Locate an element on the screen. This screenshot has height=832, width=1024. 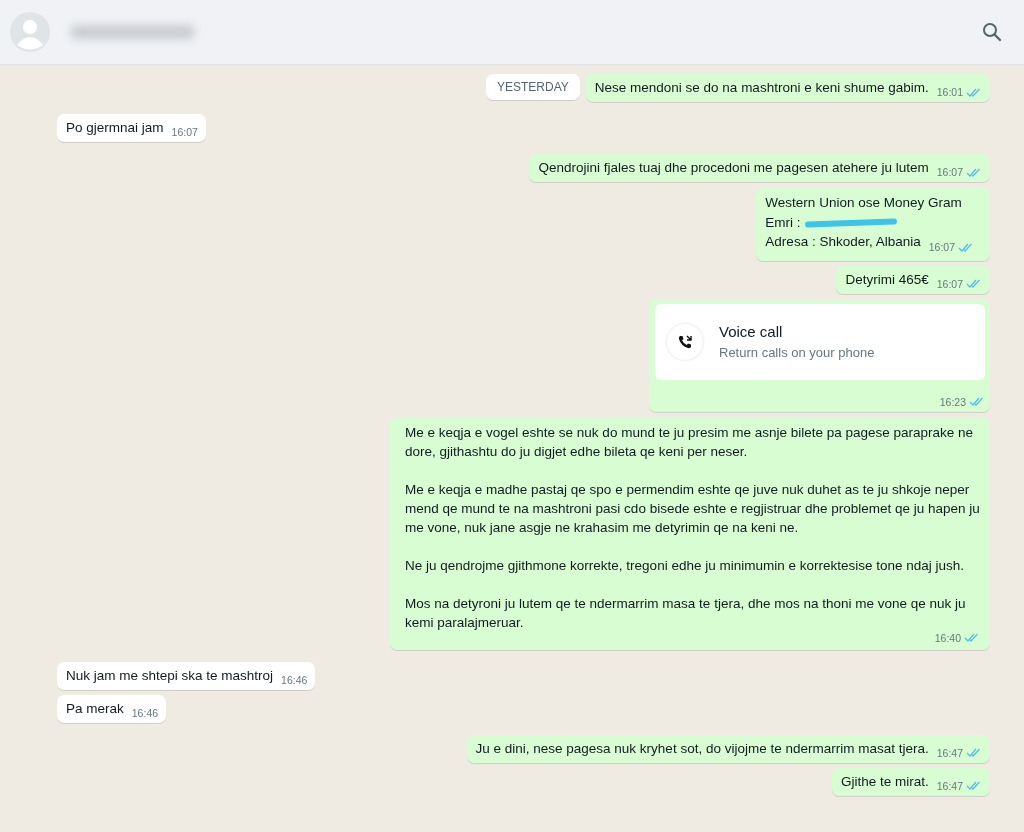
message-time: 16:23 is located at coordinates (952, 401).